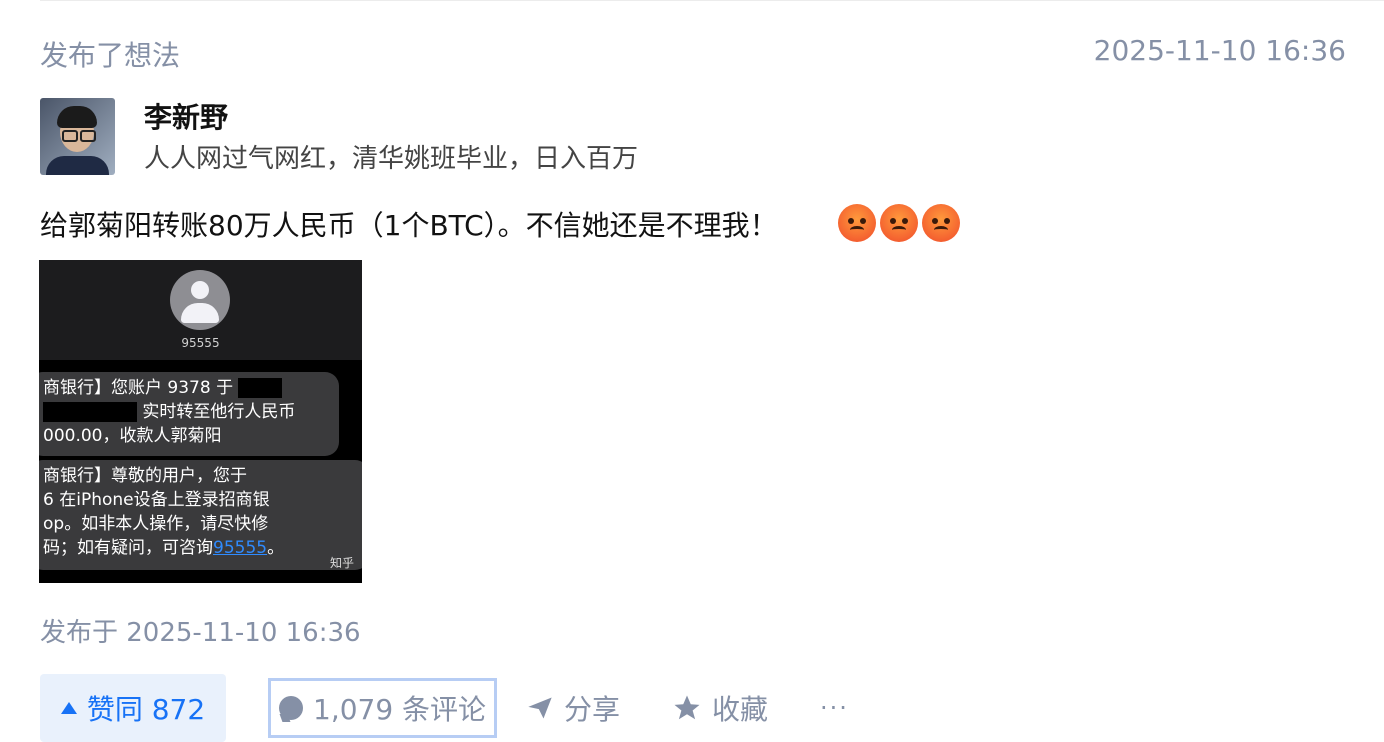  Describe the element at coordinates (391, 159) in the screenshot. I see `author-bio: 人人网过气网红，清华姚班毕业，日入百万` at that location.